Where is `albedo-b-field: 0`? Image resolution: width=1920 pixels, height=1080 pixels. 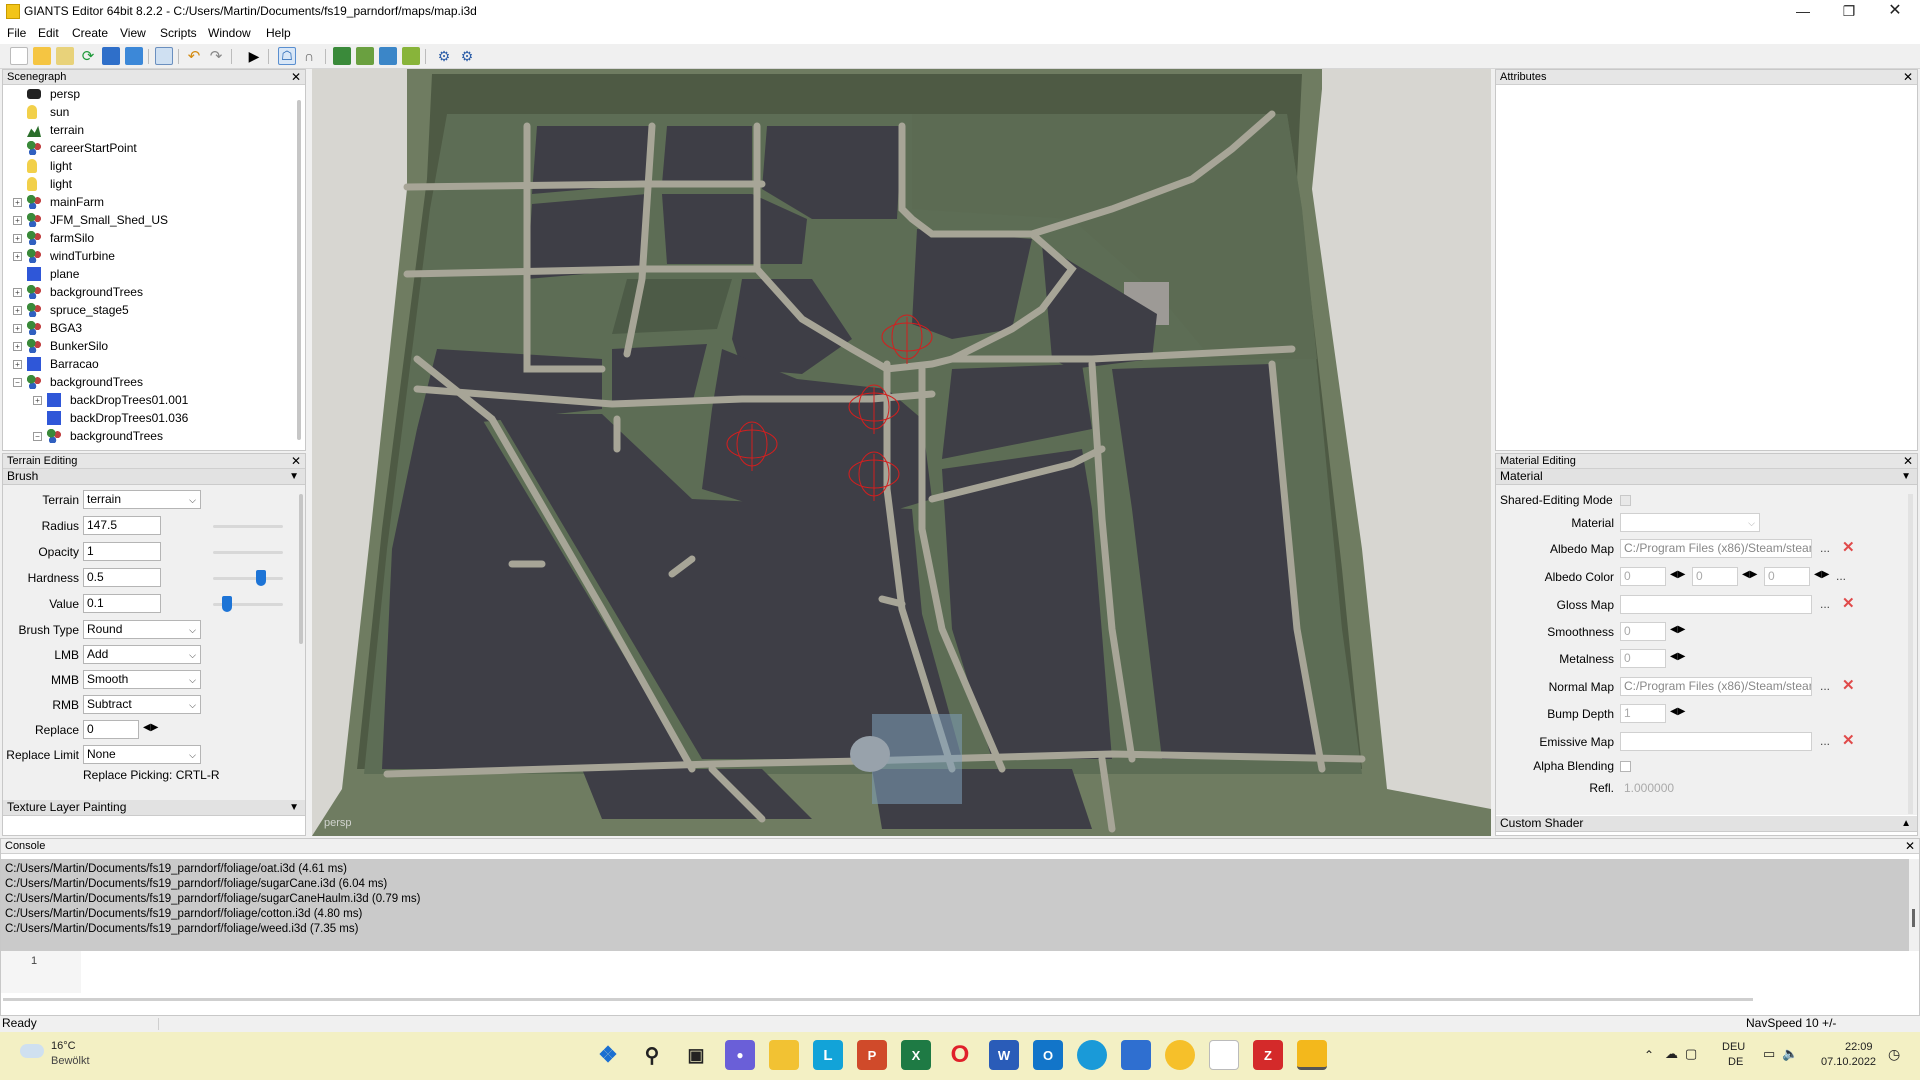 albedo-b-field: 0 is located at coordinates (1787, 576).